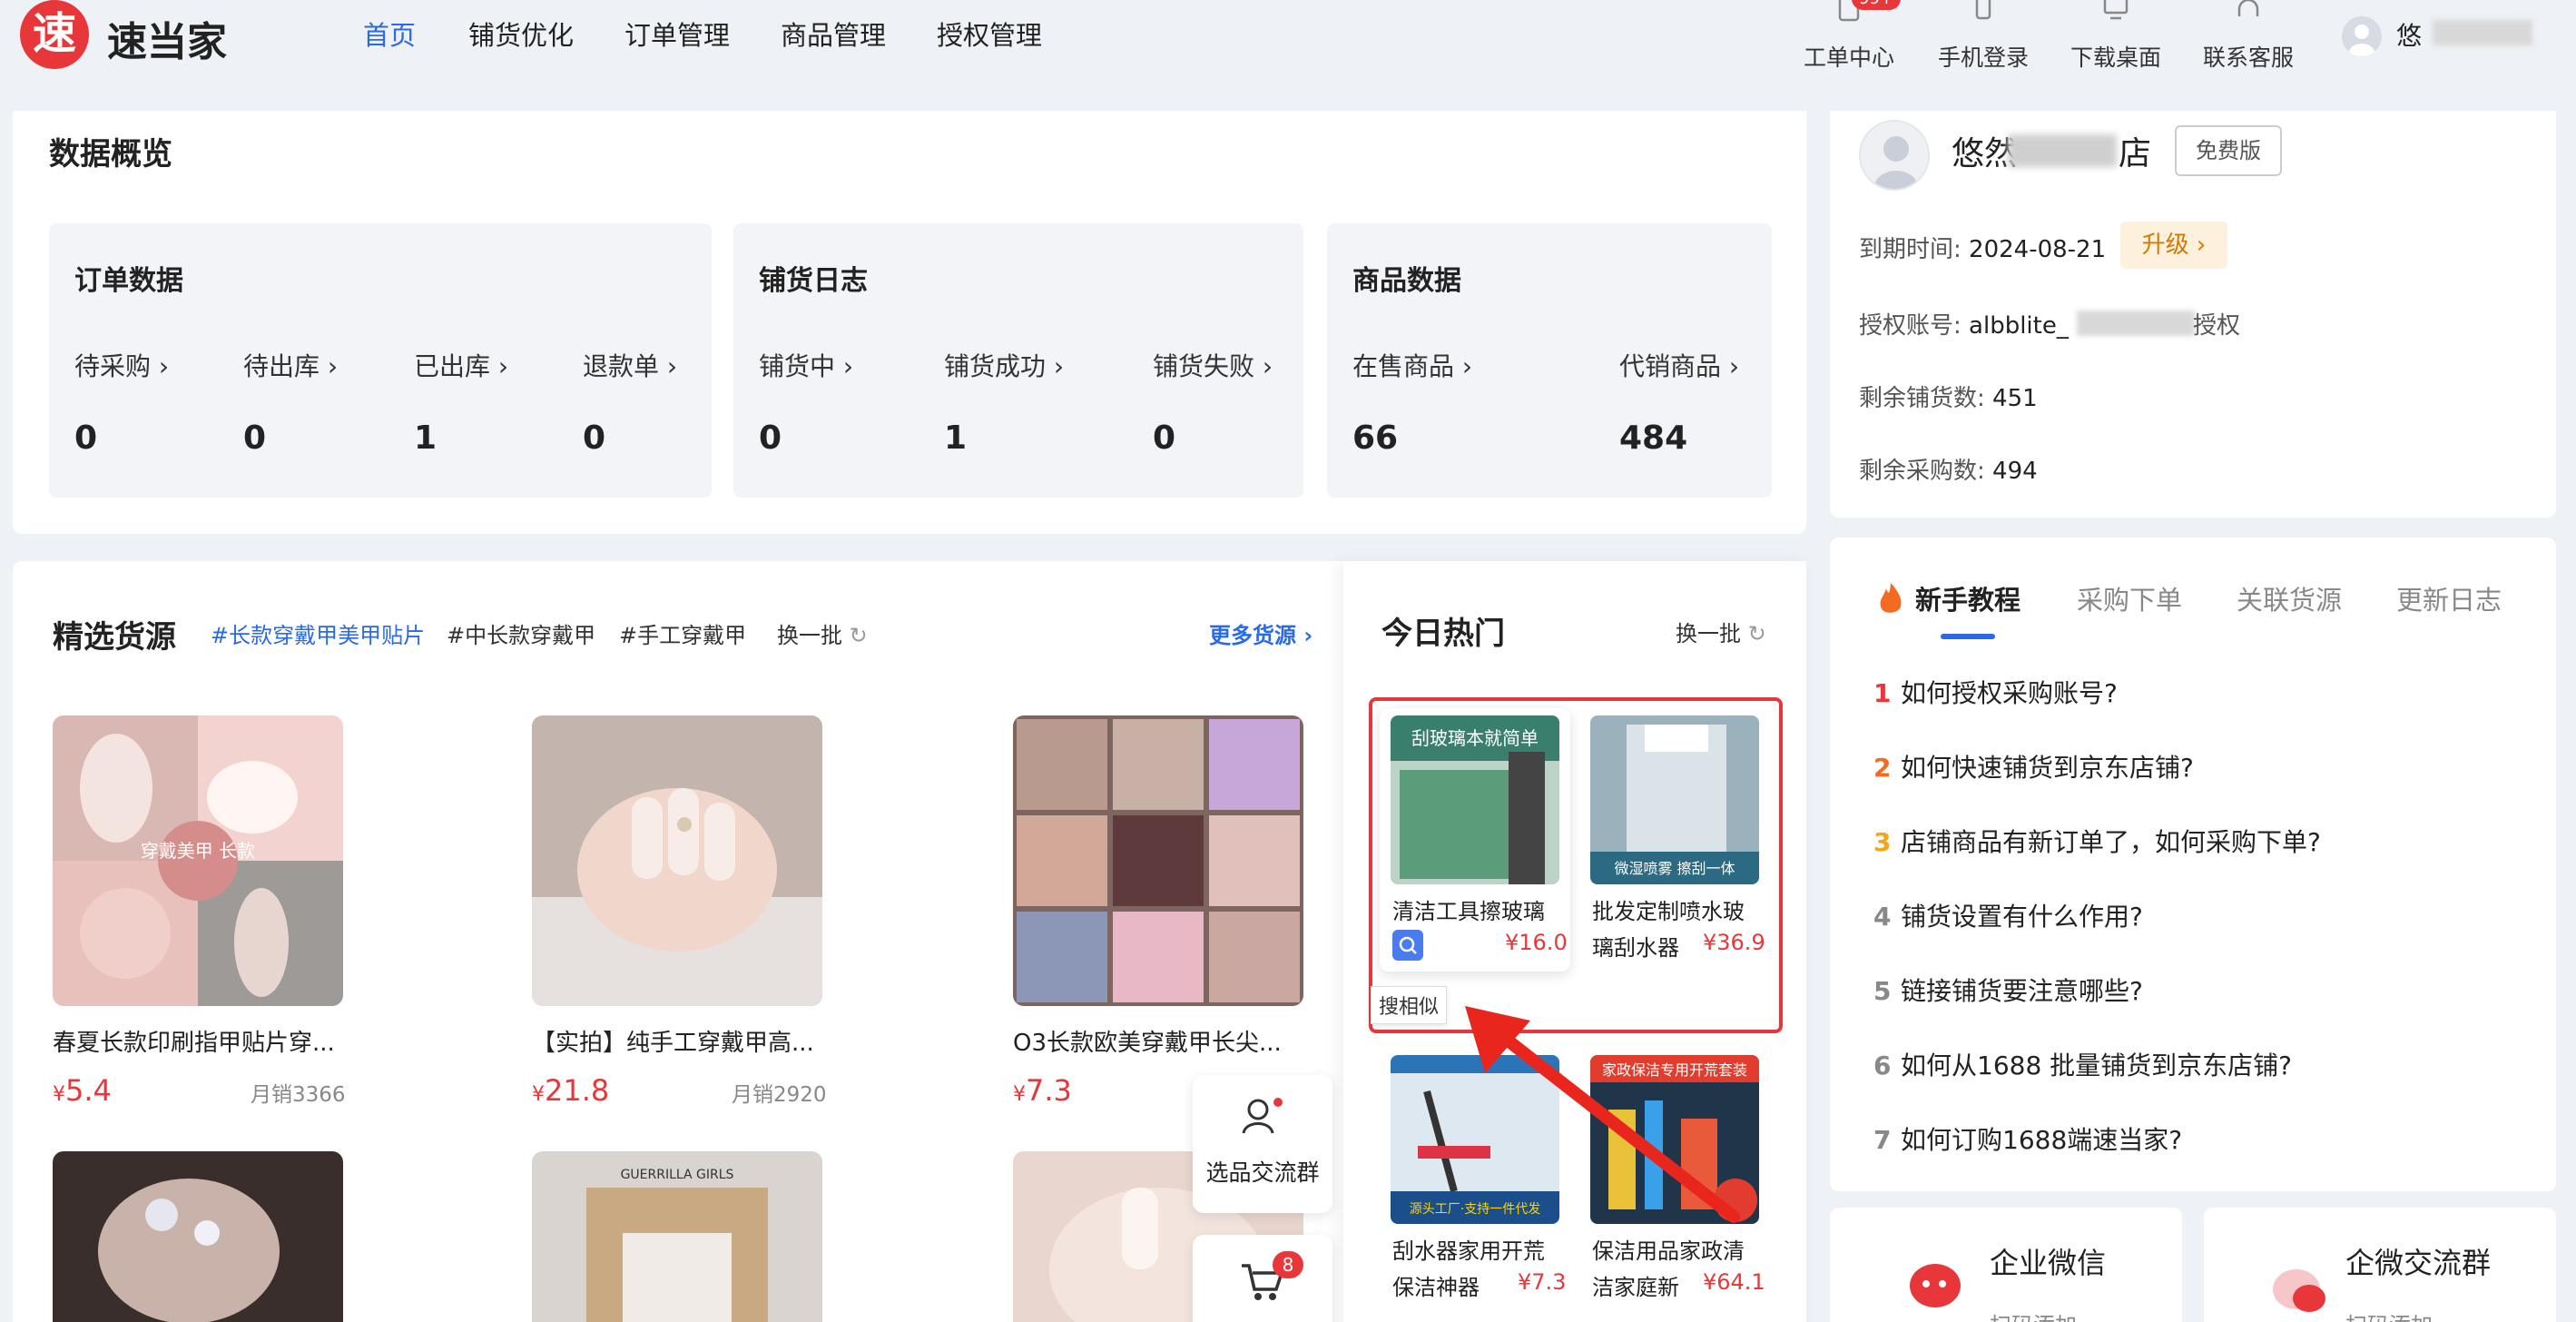 The height and width of the screenshot is (1322, 2576). I want to click on user-icon, so click(2361, 41).